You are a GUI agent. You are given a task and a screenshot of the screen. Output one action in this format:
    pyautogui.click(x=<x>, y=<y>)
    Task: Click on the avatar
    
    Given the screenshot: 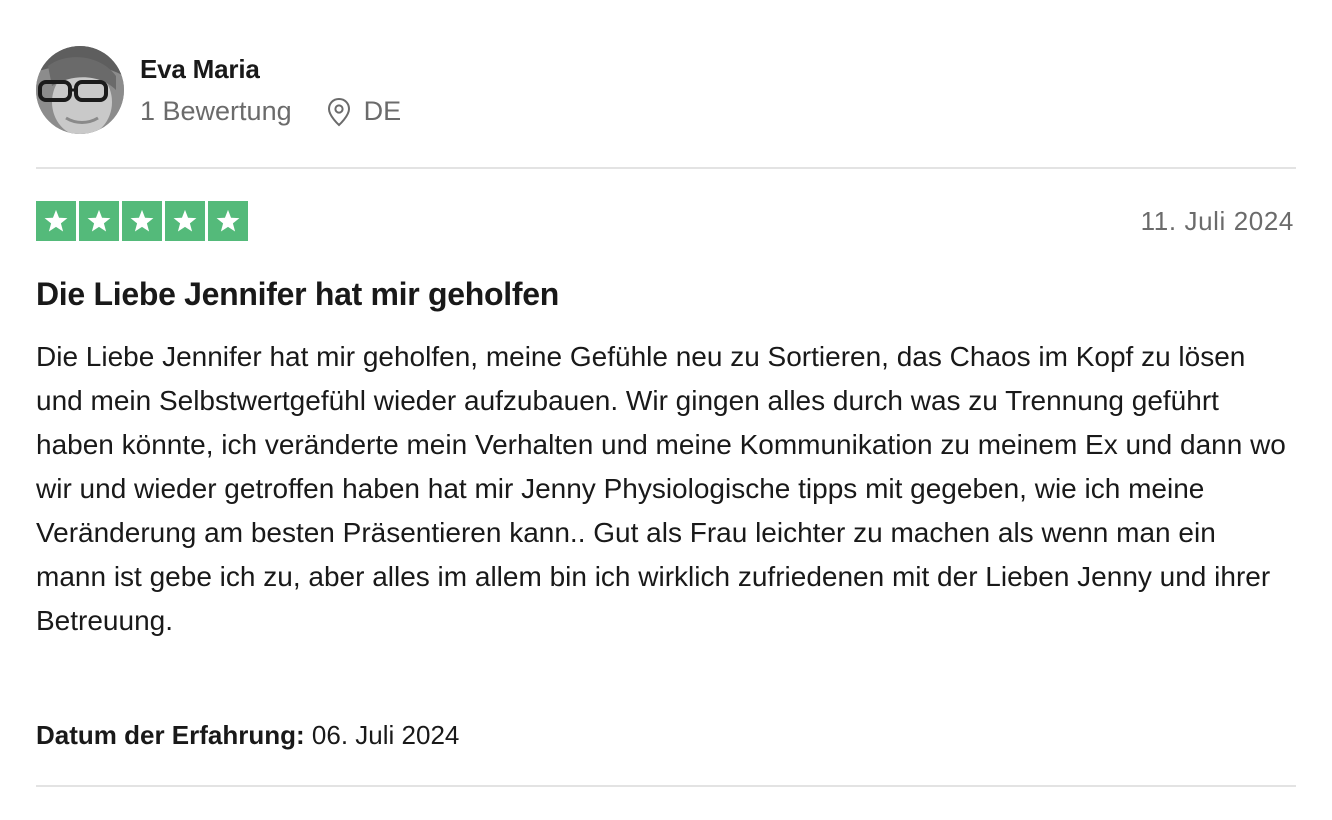 What is the action you would take?
    pyautogui.click(x=80, y=90)
    